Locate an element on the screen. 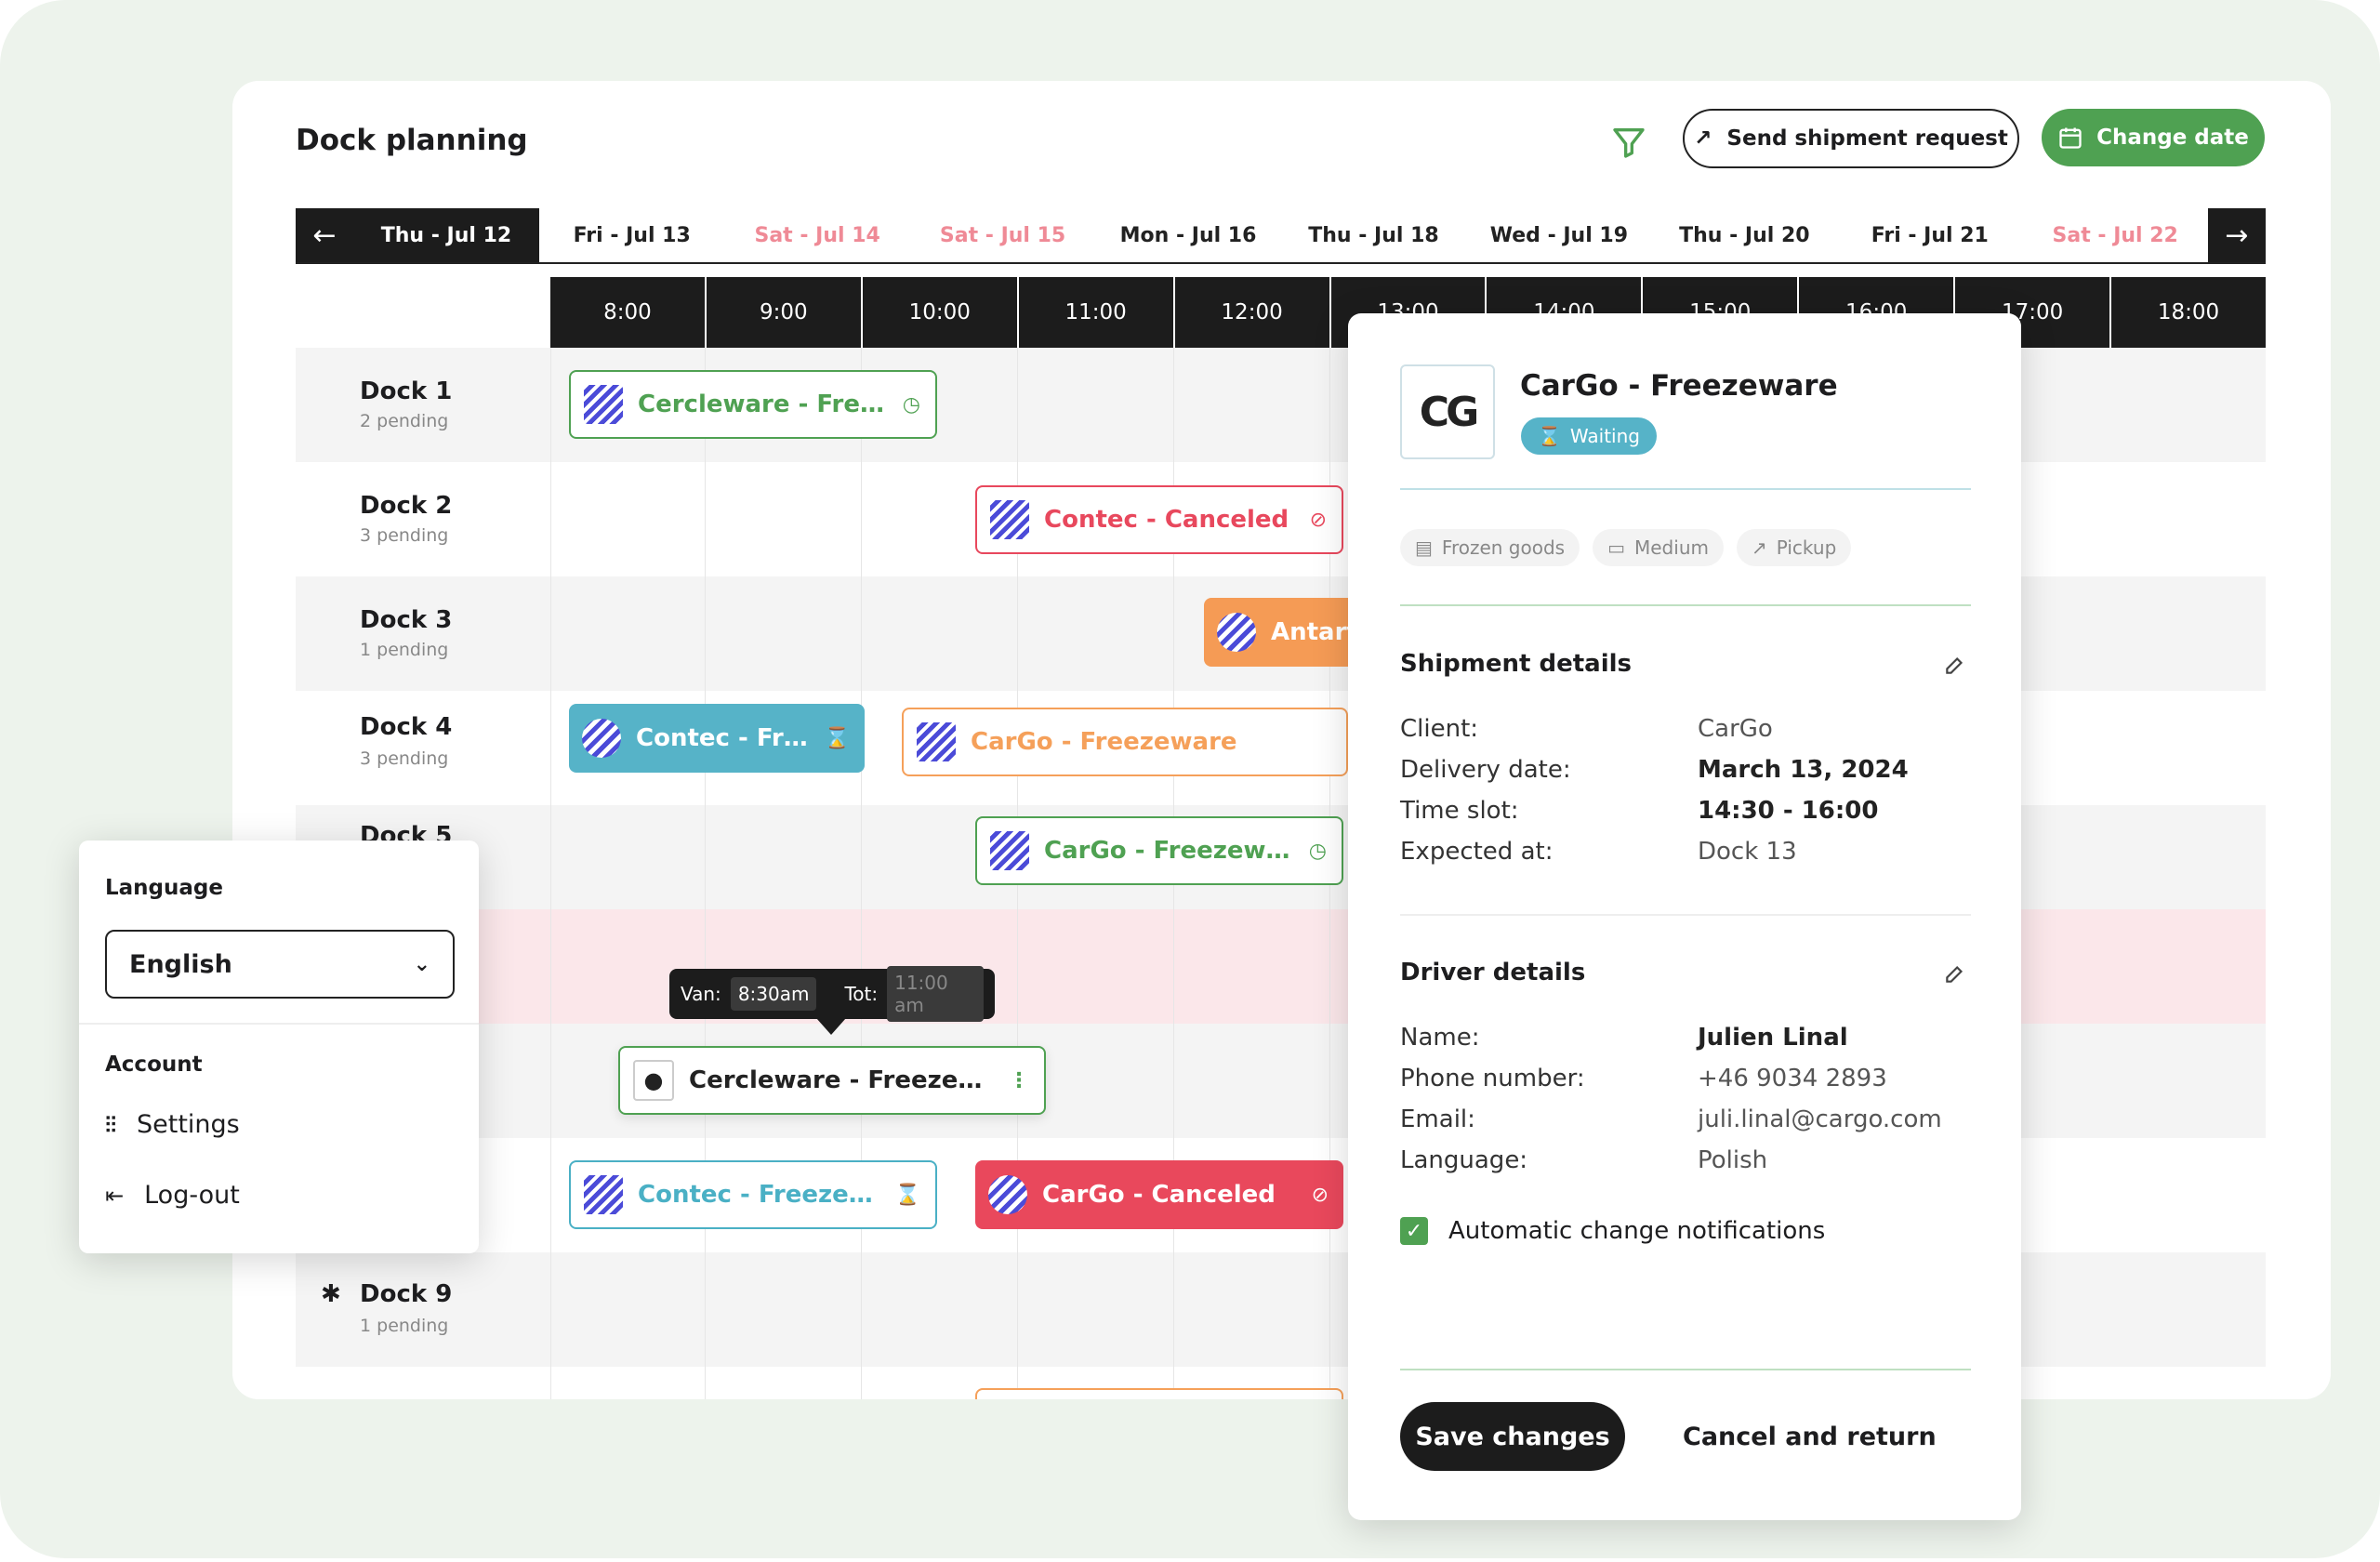 Image resolution: width=2380 pixels, height=1562 pixels. booking-block-selected: ● Cercleware - Freezeware ⋮ is located at coordinates (832, 1081).